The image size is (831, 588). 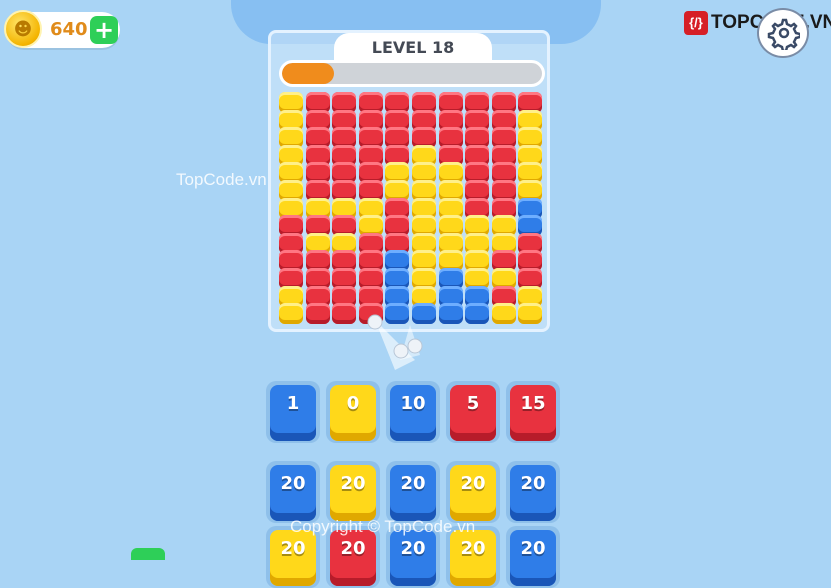 What do you see at coordinates (23, 29) in the screenshot?
I see `skull-coin-icon: ☻` at bounding box center [23, 29].